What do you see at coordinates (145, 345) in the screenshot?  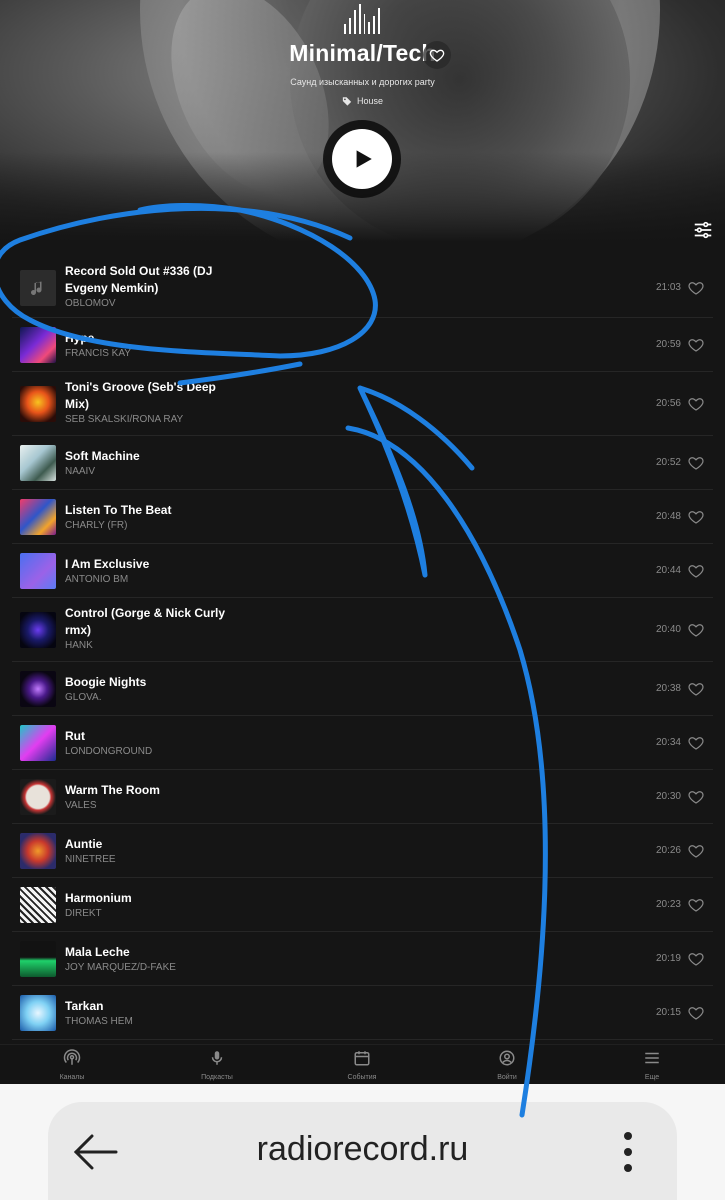 I see `track-info: Hype FRANCIS KAY` at bounding box center [145, 345].